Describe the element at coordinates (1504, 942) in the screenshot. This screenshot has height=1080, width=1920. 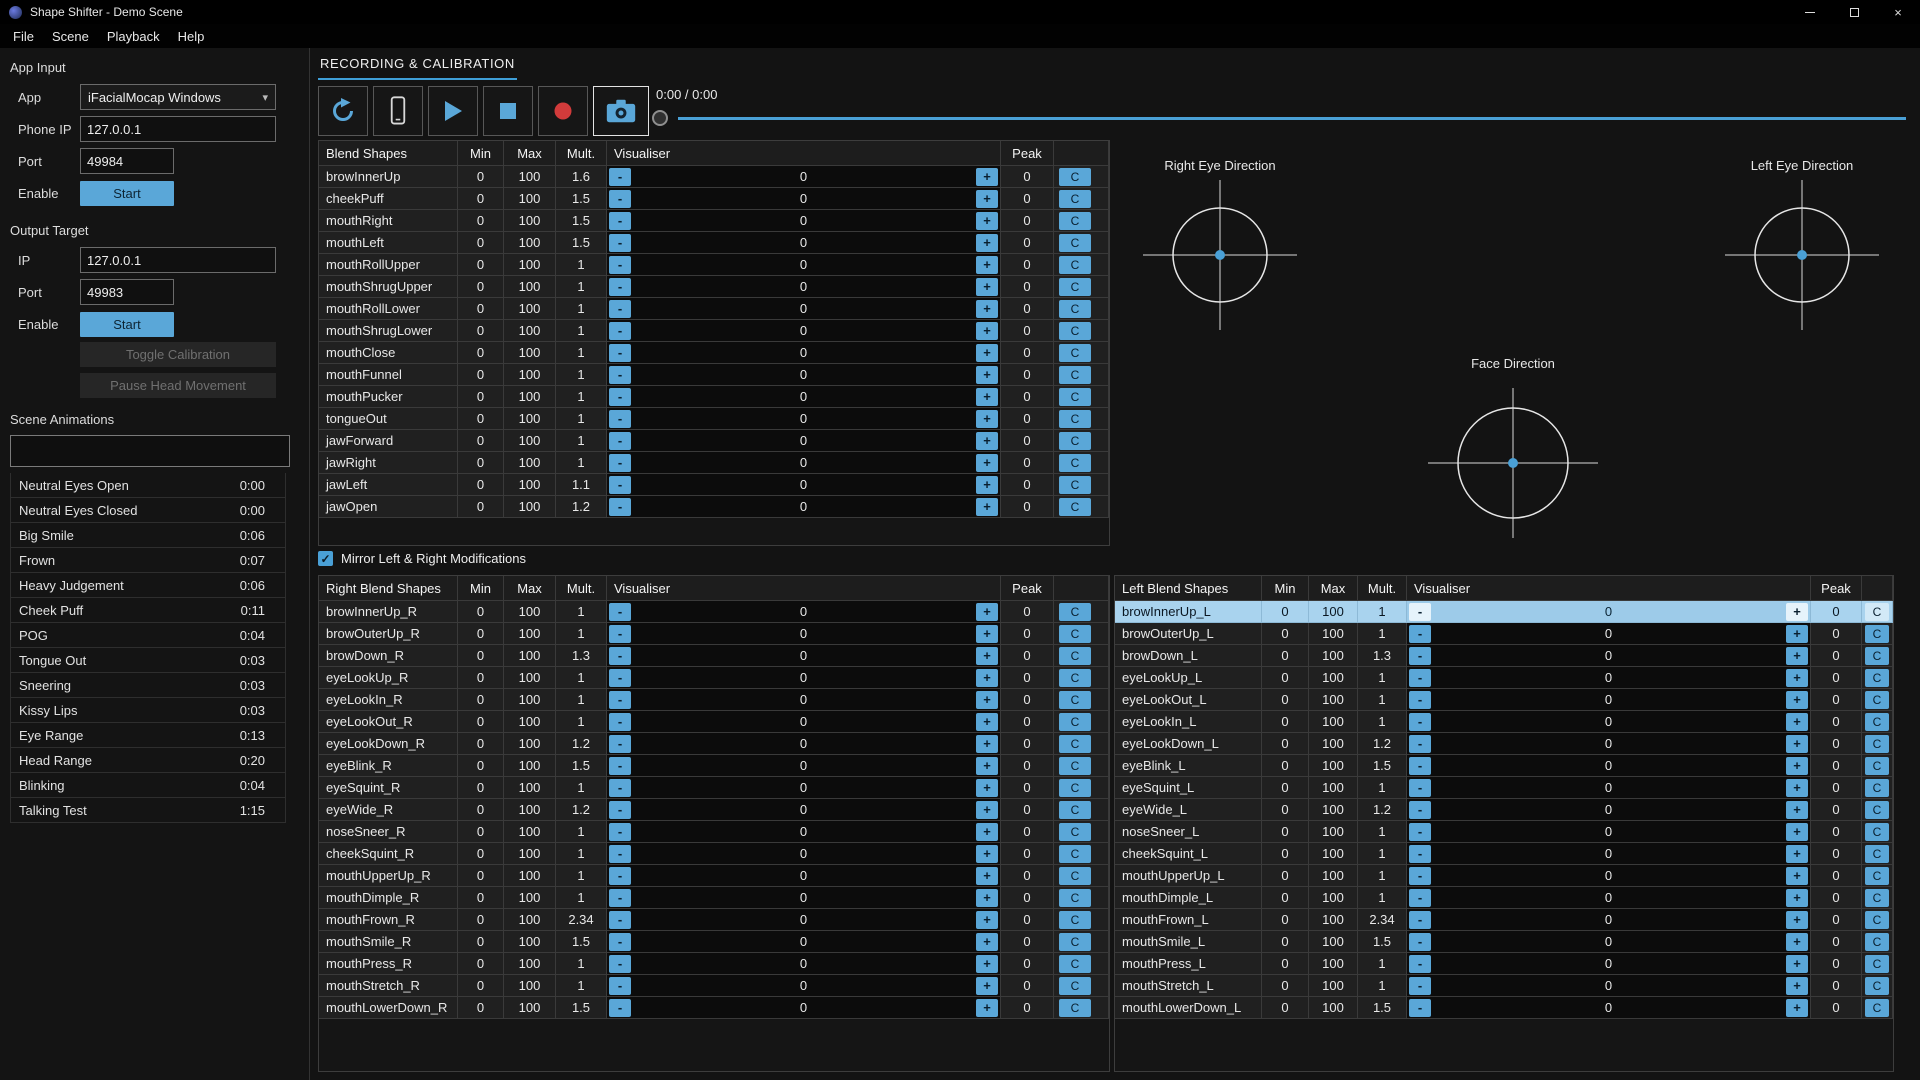
I see `blend-shape-row: mouthSmile_L 0 100 1.5 - 0 + 0 C` at that location.